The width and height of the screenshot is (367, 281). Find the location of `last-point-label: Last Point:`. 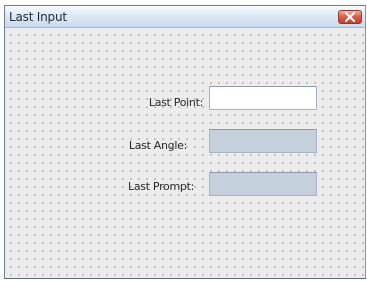

last-point-label: Last Point: is located at coordinates (175, 102).